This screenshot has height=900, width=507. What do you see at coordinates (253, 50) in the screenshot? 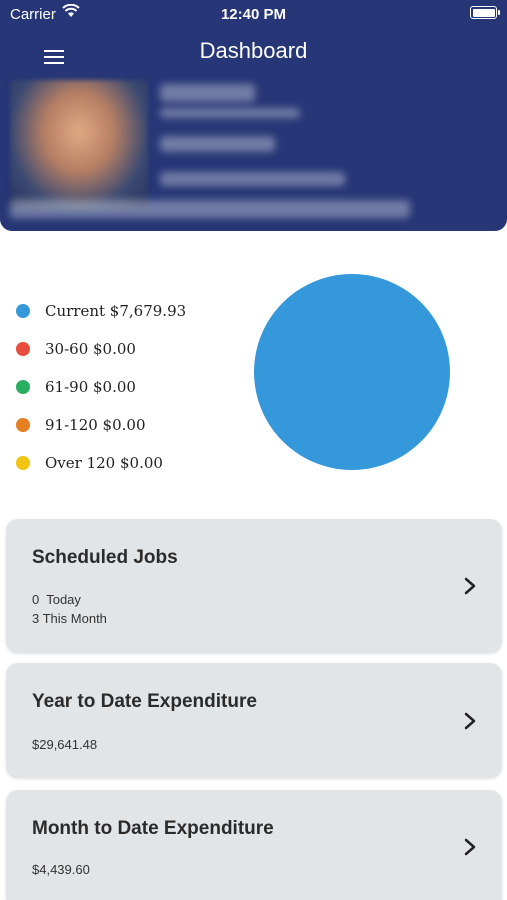
I see `page-title: Dashboard` at bounding box center [253, 50].